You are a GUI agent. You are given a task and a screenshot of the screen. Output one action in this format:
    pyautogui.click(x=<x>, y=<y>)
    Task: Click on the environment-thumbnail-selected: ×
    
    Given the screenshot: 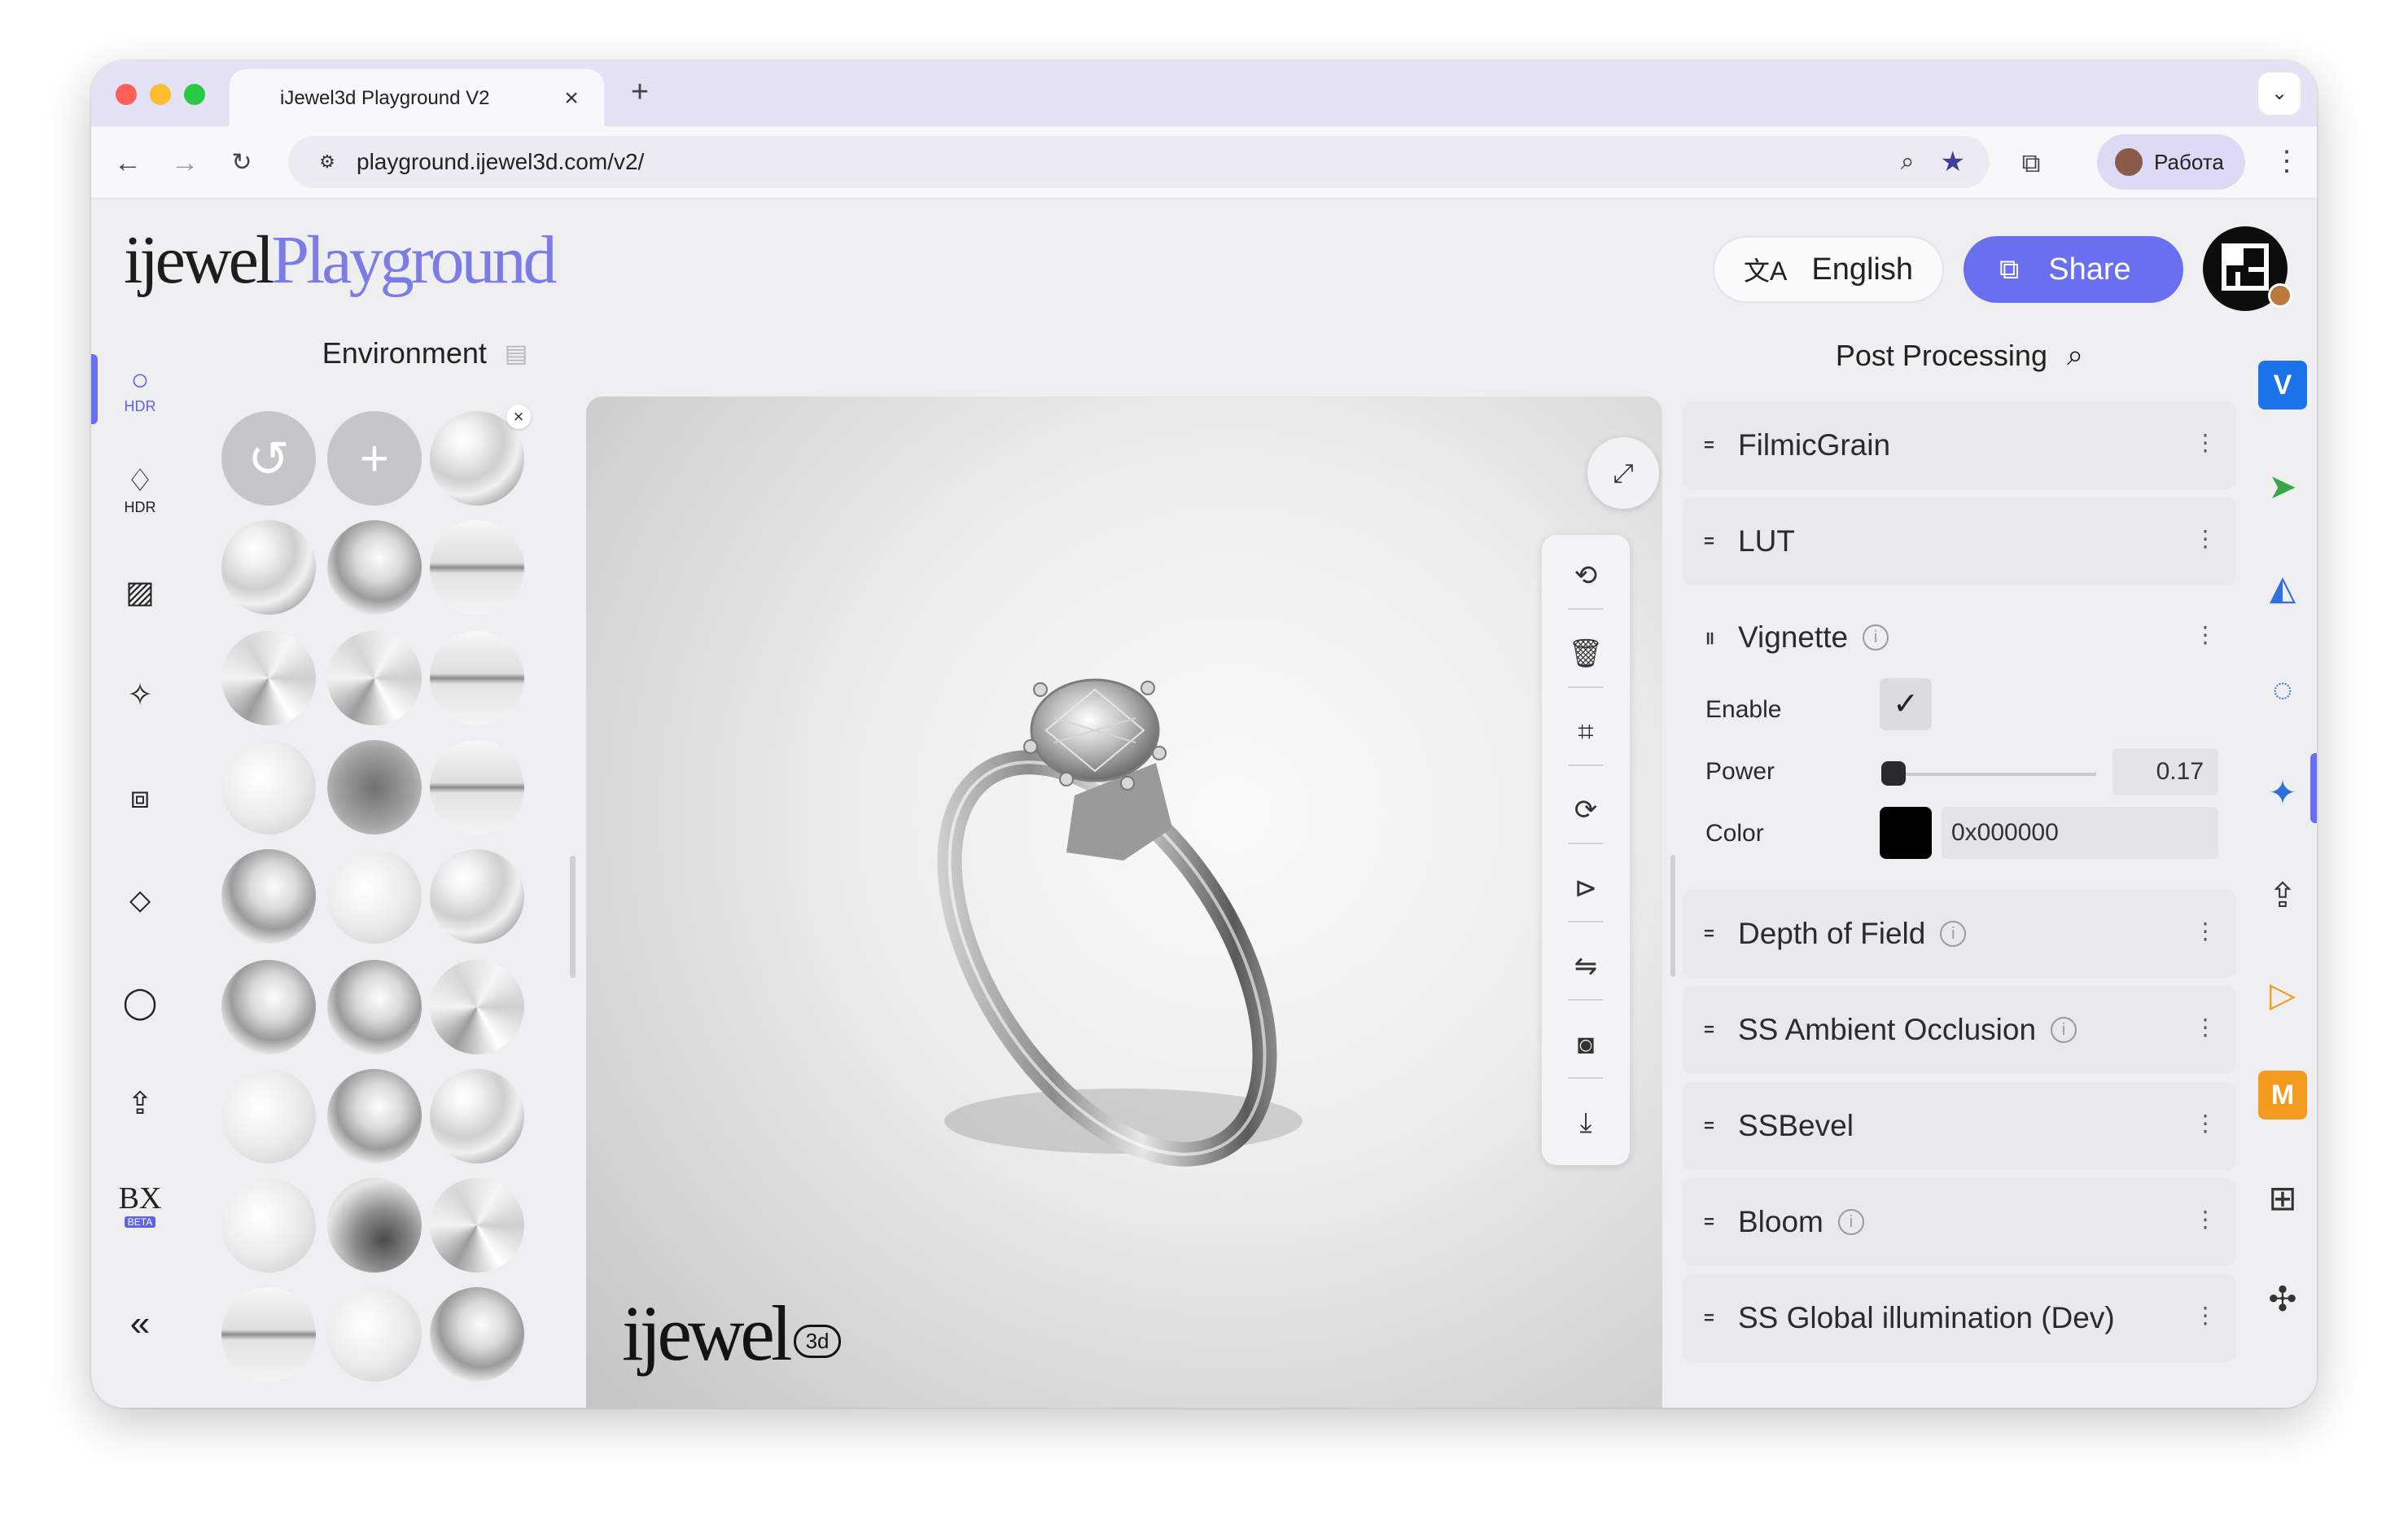 What is the action you would take?
    pyautogui.click(x=481, y=455)
    